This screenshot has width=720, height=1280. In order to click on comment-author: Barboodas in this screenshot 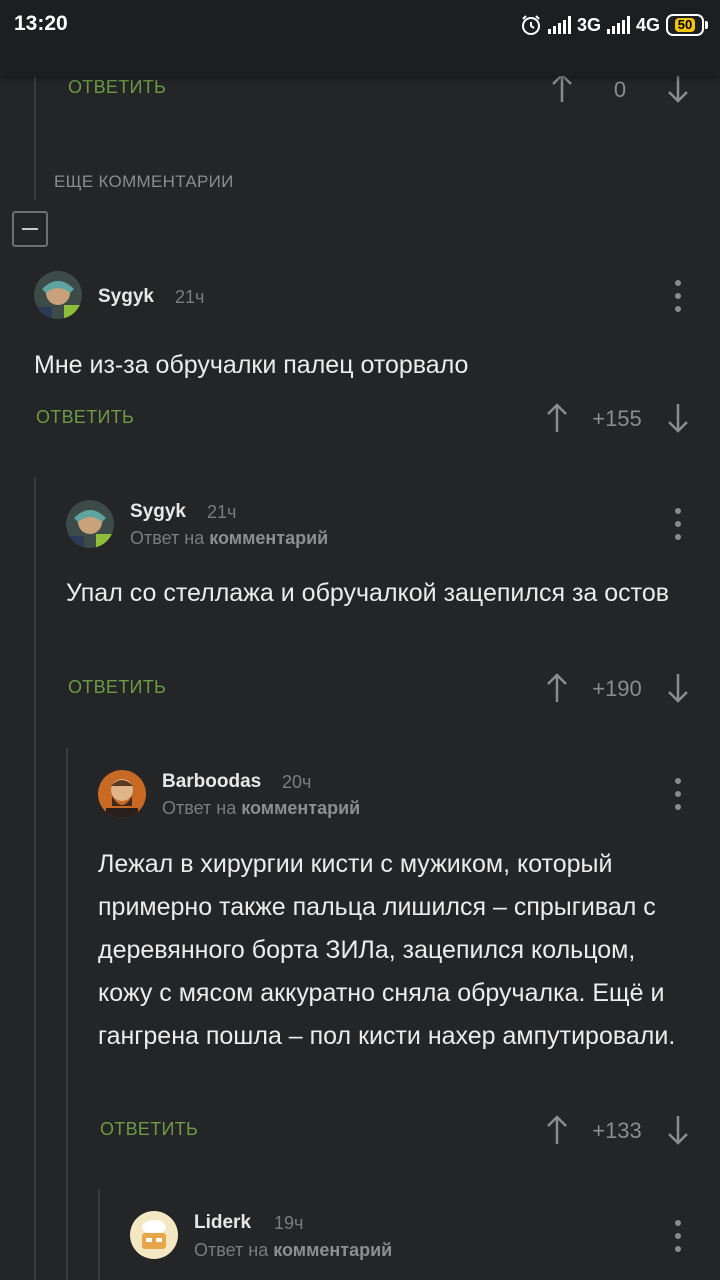, I will do `click(211, 782)`.